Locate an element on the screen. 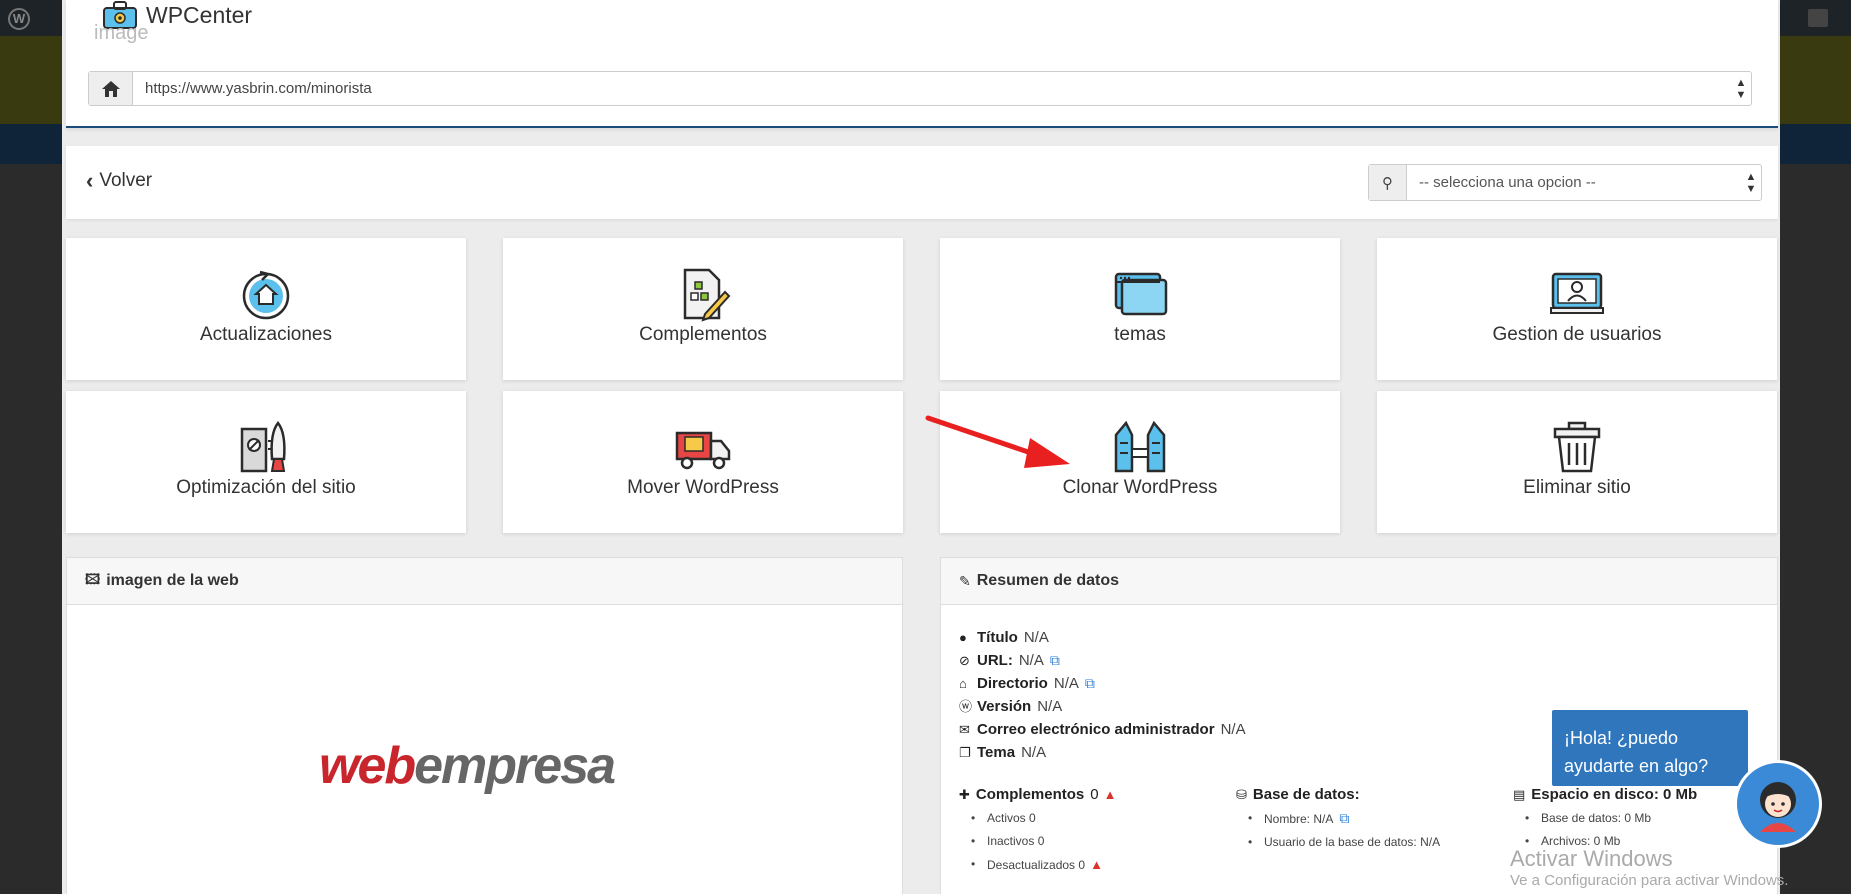 This screenshot has width=1851, height=894. info-row-theme: ❐ Tema N/A is located at coordinates (1102, 752).